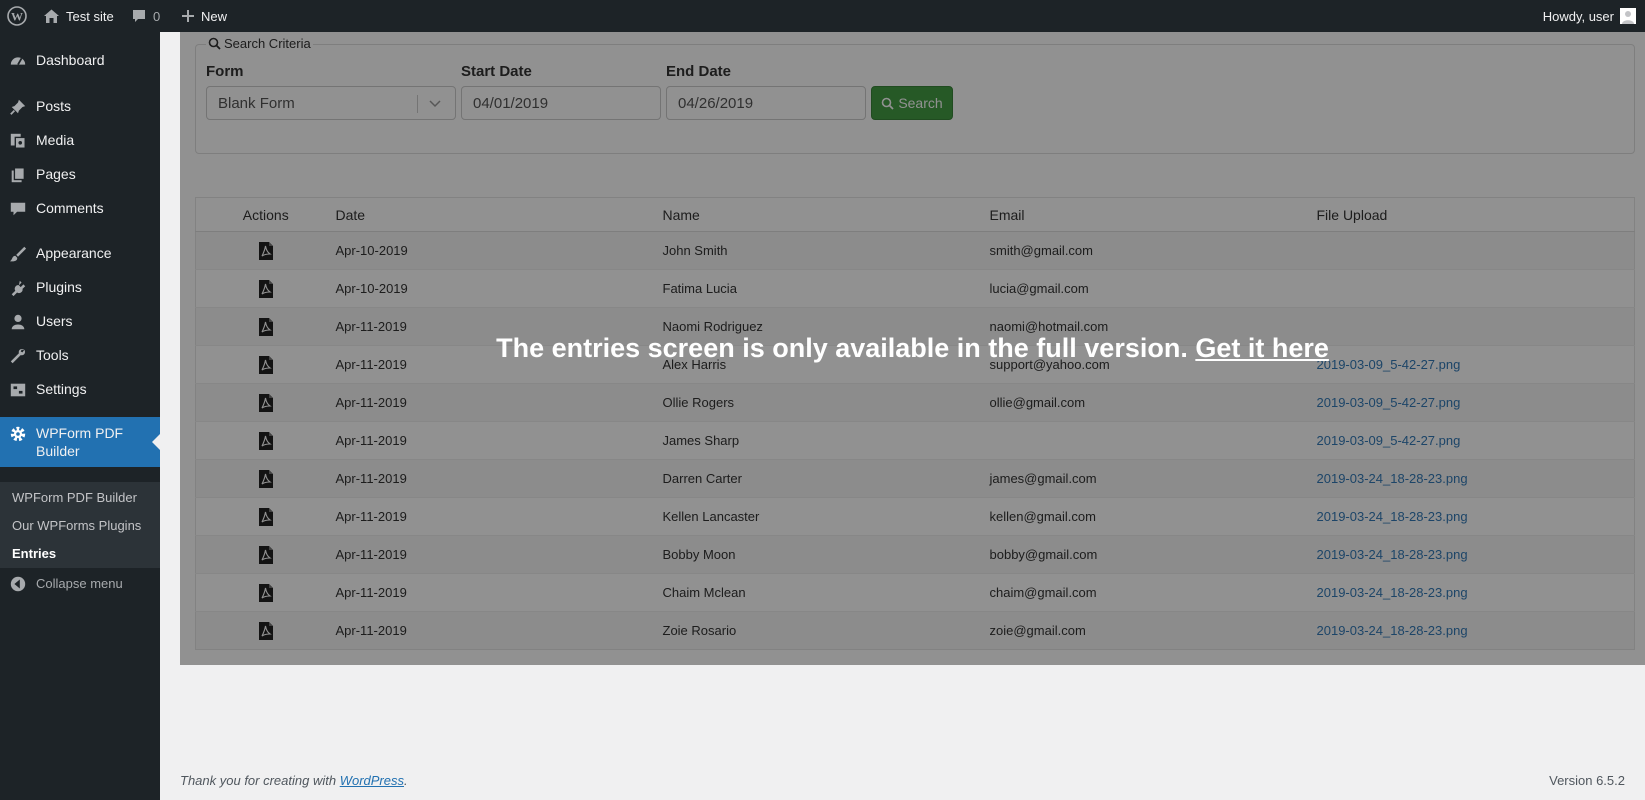  Describe the element at coordinates (74, 497) in the screenshot. I see `submenu-item-wpform-pdf-builder: WPForm PDF Builder` at that location.